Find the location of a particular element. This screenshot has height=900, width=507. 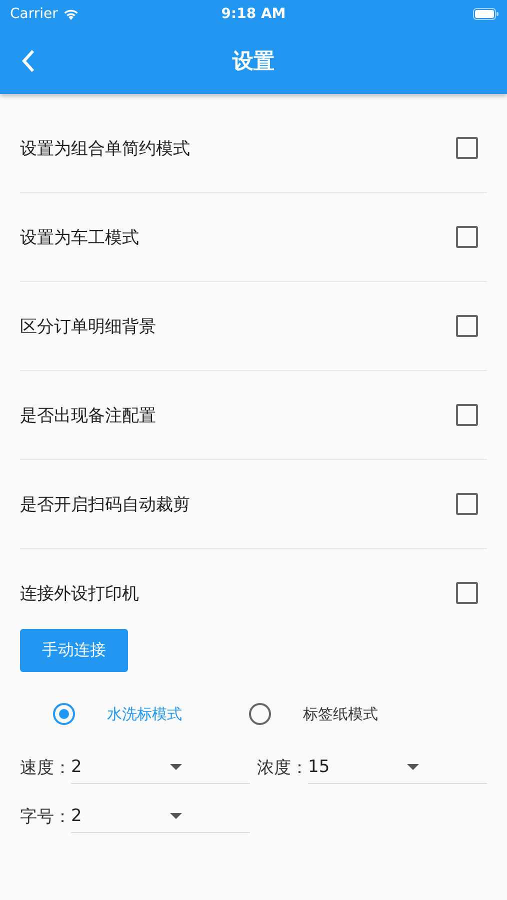

setting-label: 设置为组合单简约模式 is located at coordinates (105, 149).